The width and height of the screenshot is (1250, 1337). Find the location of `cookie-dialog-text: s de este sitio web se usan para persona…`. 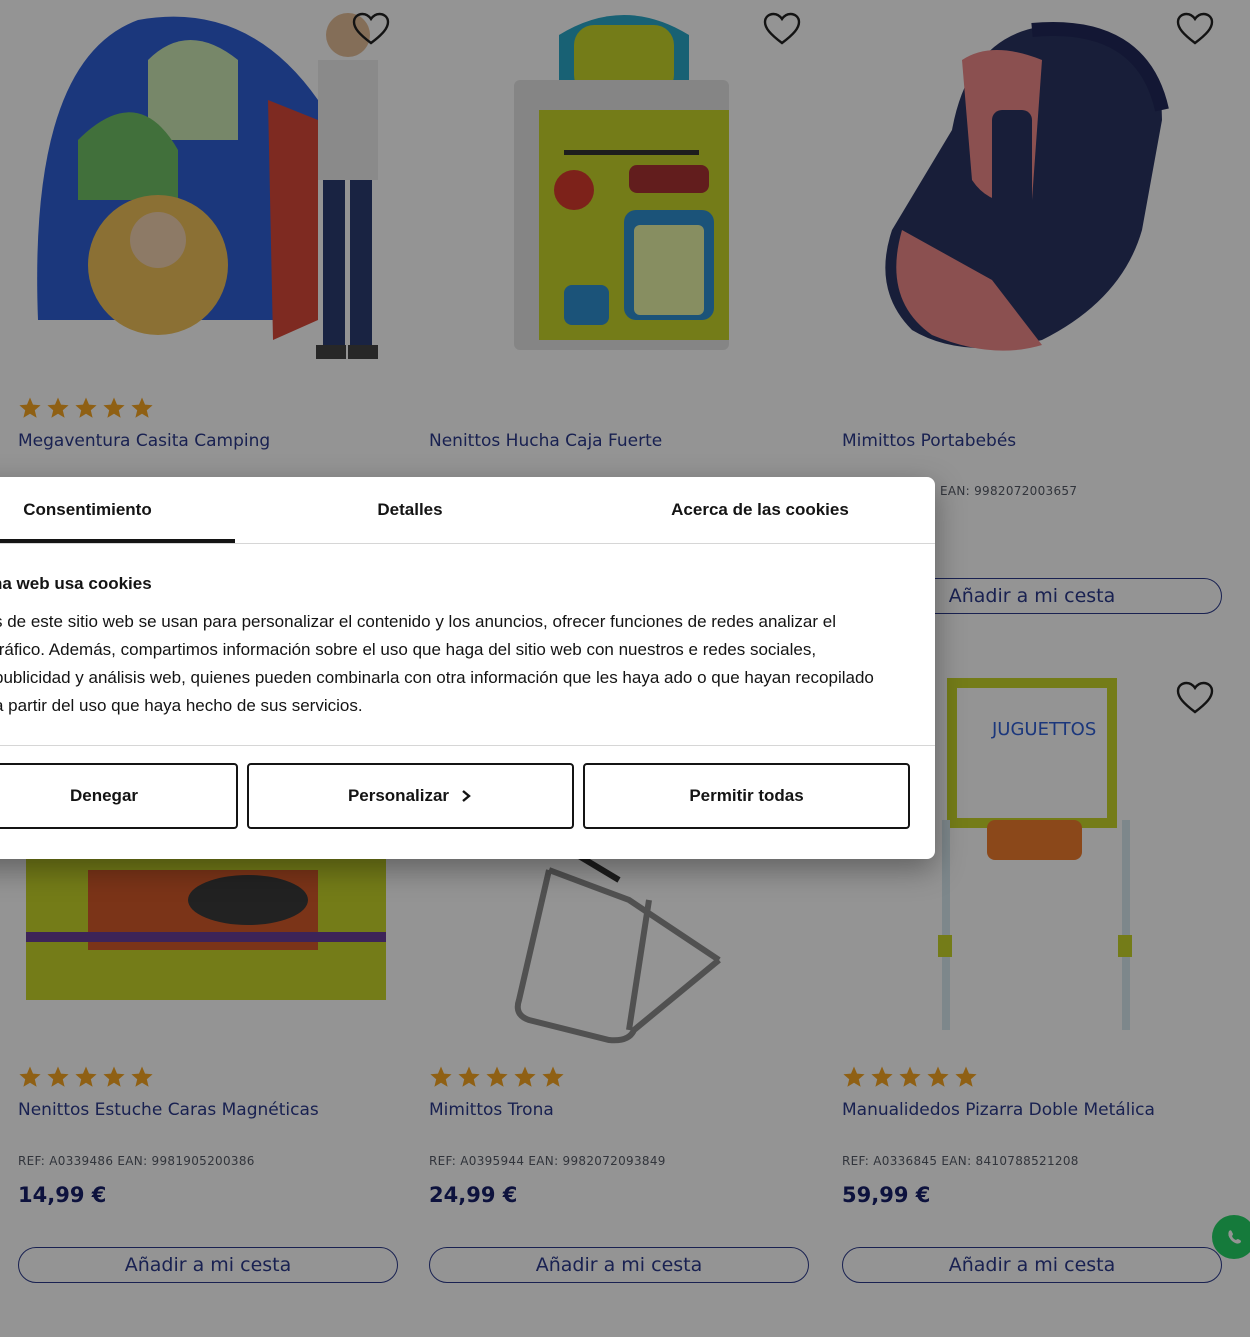

cookie-dialog-text: s de este sitio web se usan para persona… is located at coordinates (437, 663).